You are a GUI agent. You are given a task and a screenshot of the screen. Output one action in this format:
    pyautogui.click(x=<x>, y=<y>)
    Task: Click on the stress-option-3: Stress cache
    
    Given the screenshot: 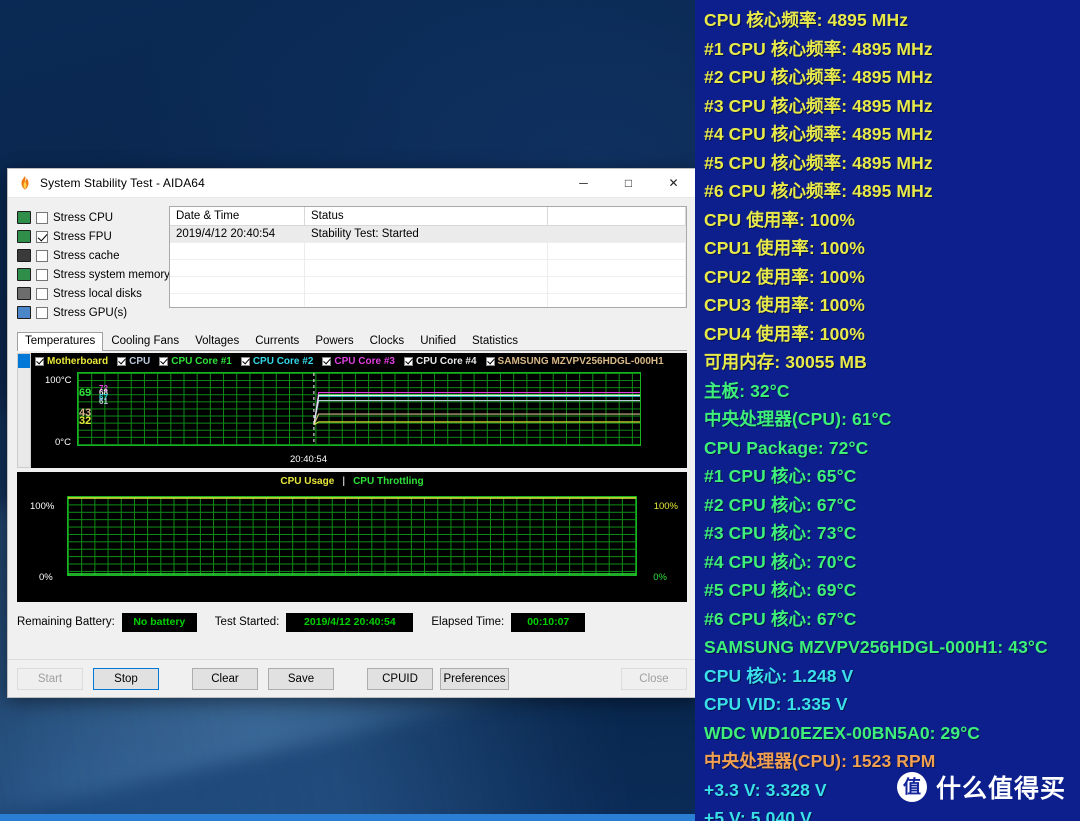 What is the action you would take?
    pyautogui.click(x=90, y=255)
    